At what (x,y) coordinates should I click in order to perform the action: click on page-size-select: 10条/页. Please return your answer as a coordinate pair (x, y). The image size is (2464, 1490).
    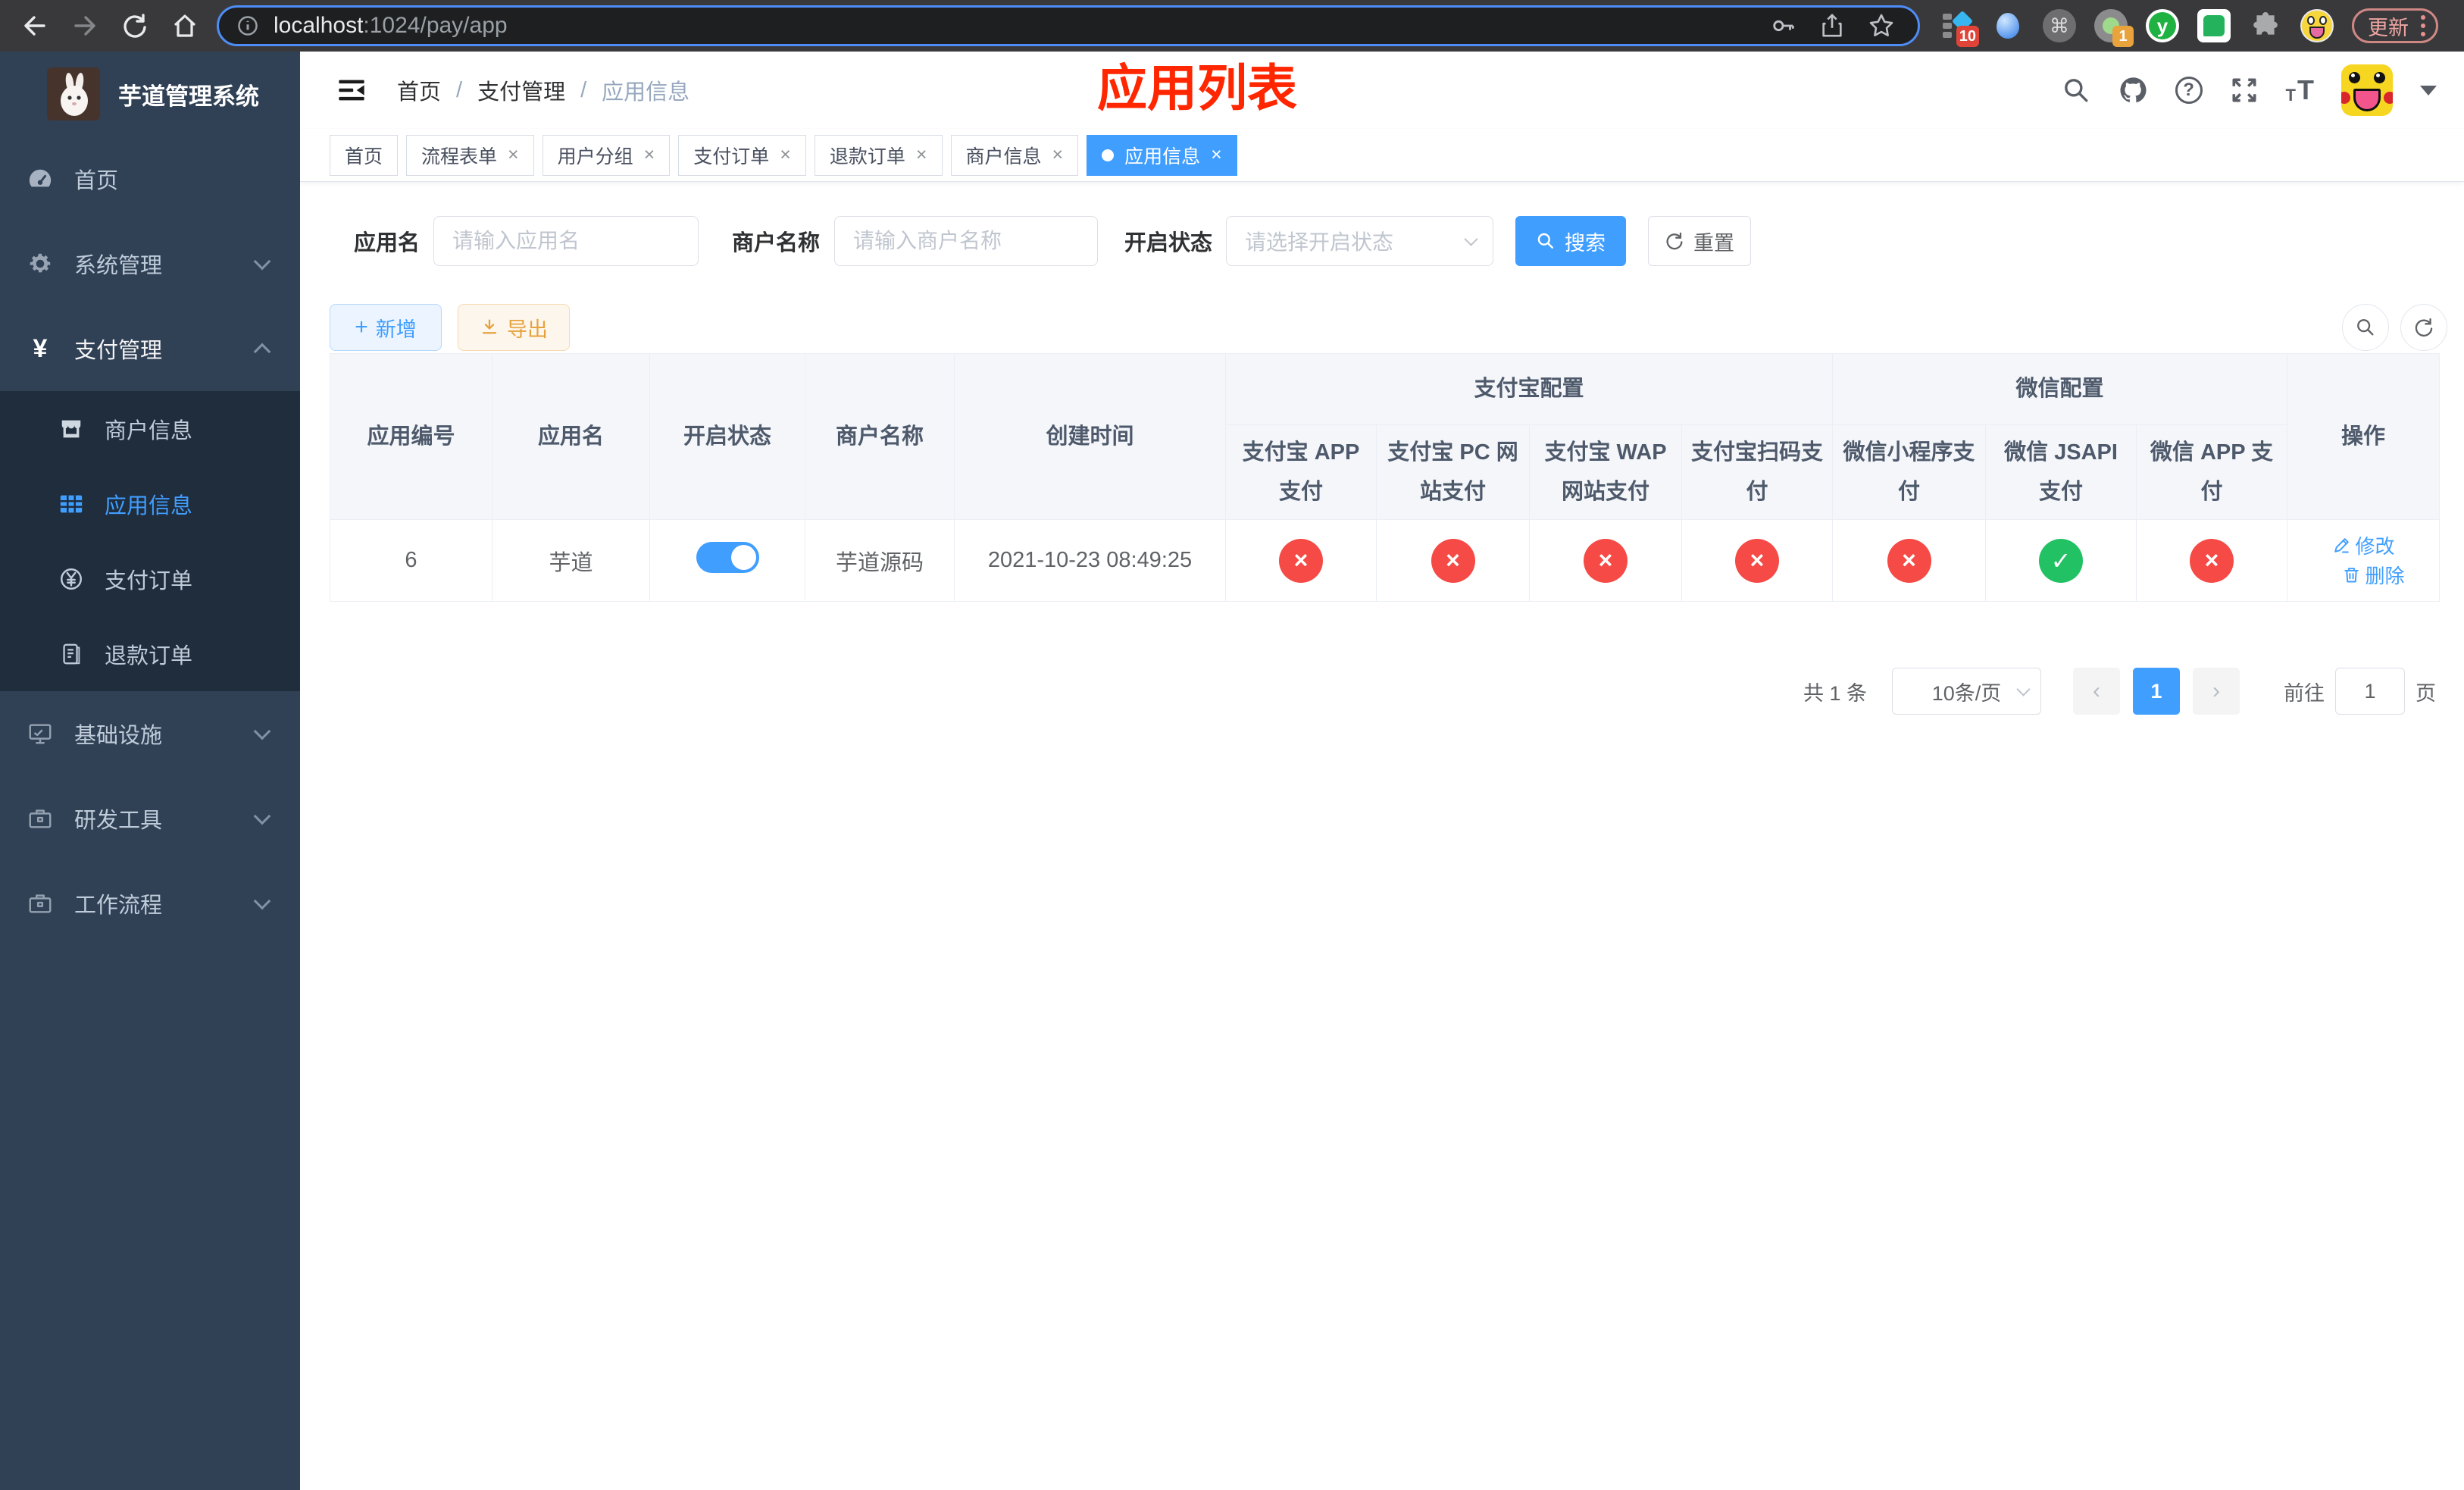
    Looking at the image, I should click on (1966, 692).